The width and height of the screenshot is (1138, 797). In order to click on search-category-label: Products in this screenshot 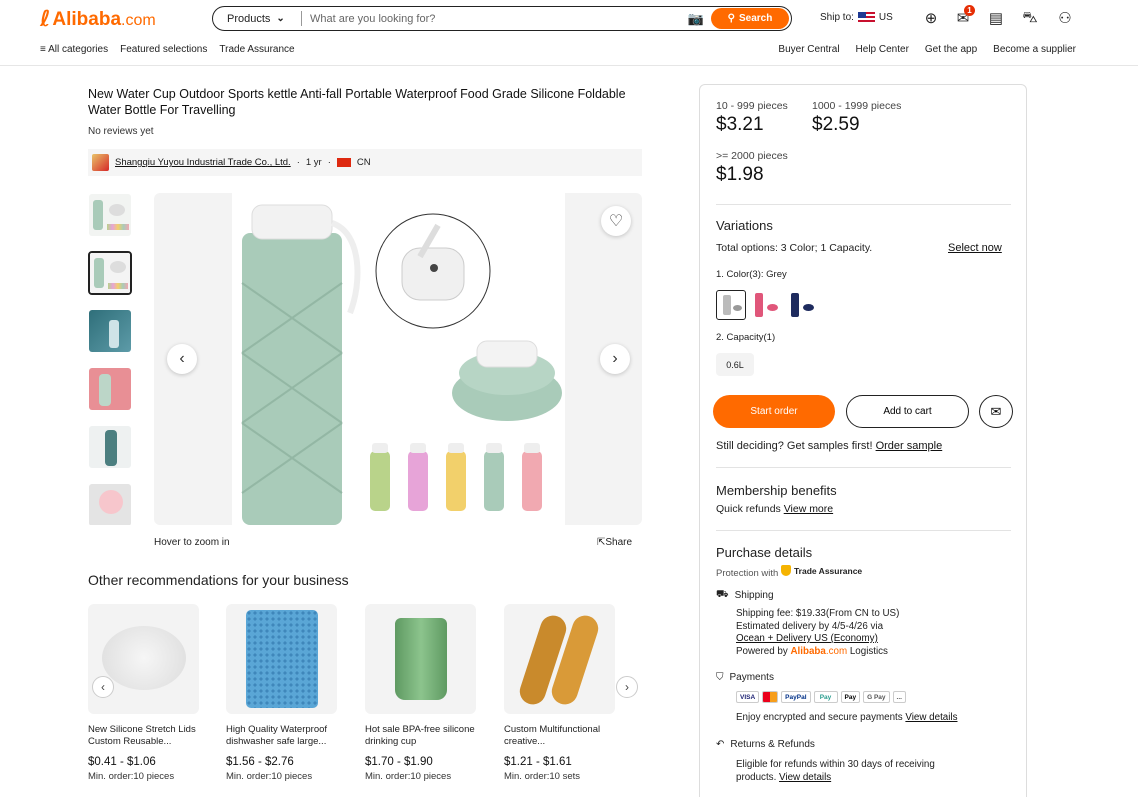, I will do `click(249, 18)`.